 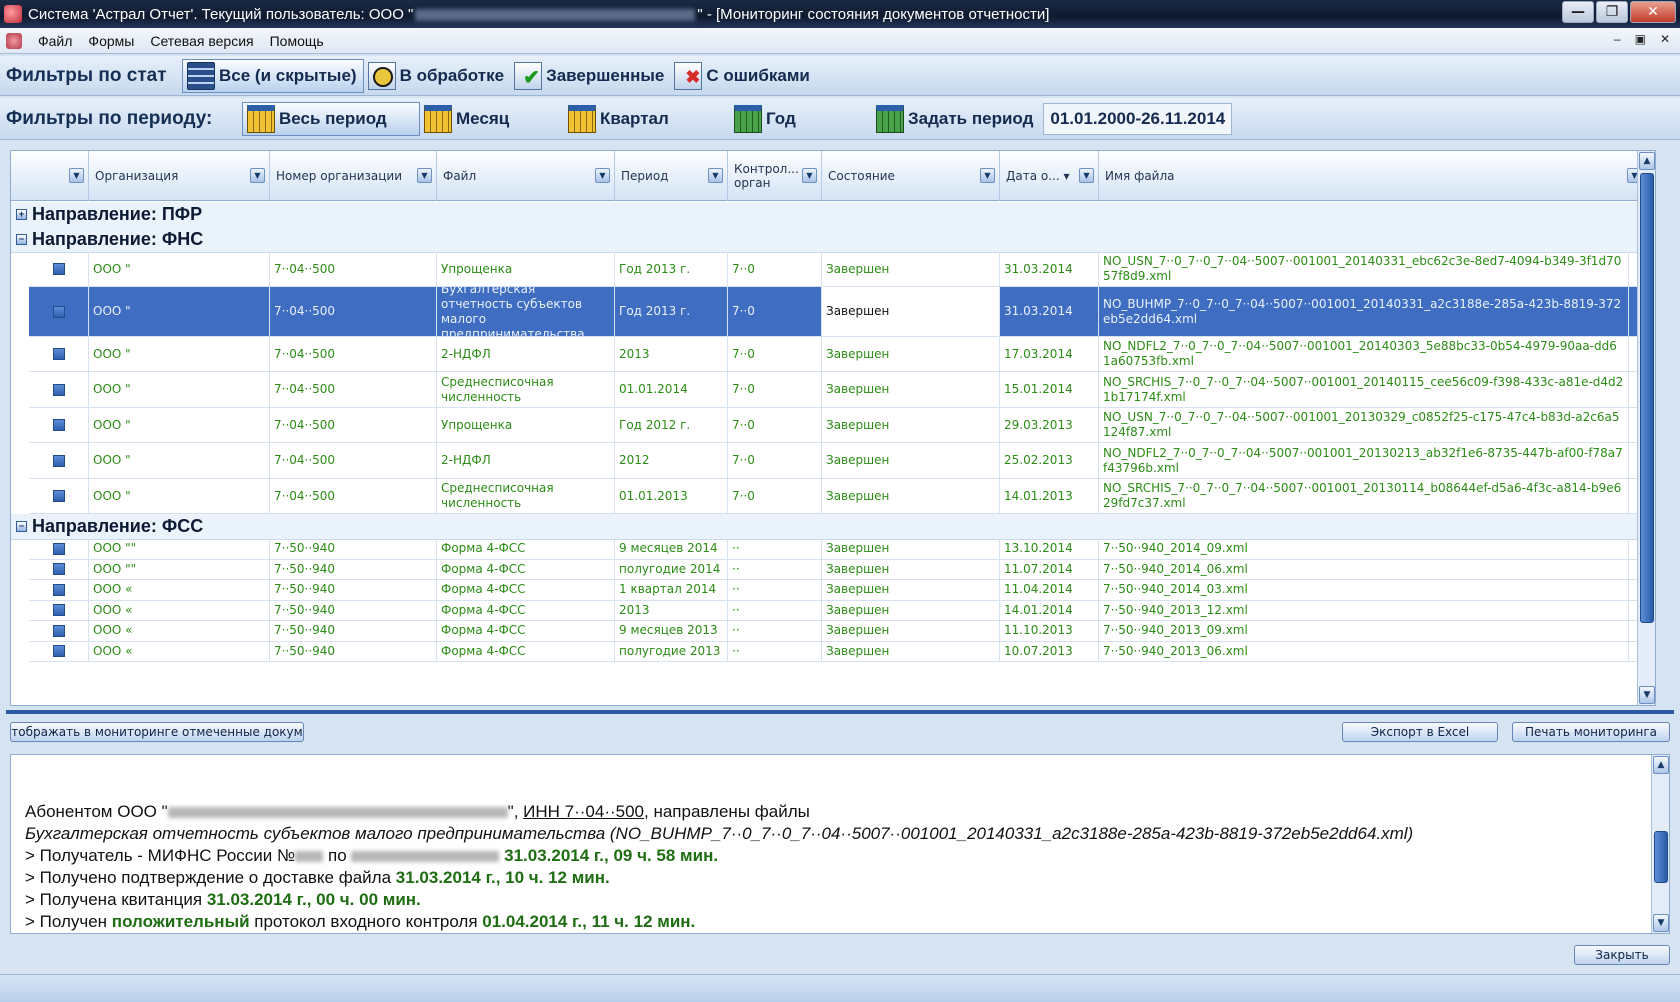 What do you see at coordinates (273, 75) in the screenshot?
I see `filter-all-button: Все (и скрытые)` at bounding box center [273, 75].